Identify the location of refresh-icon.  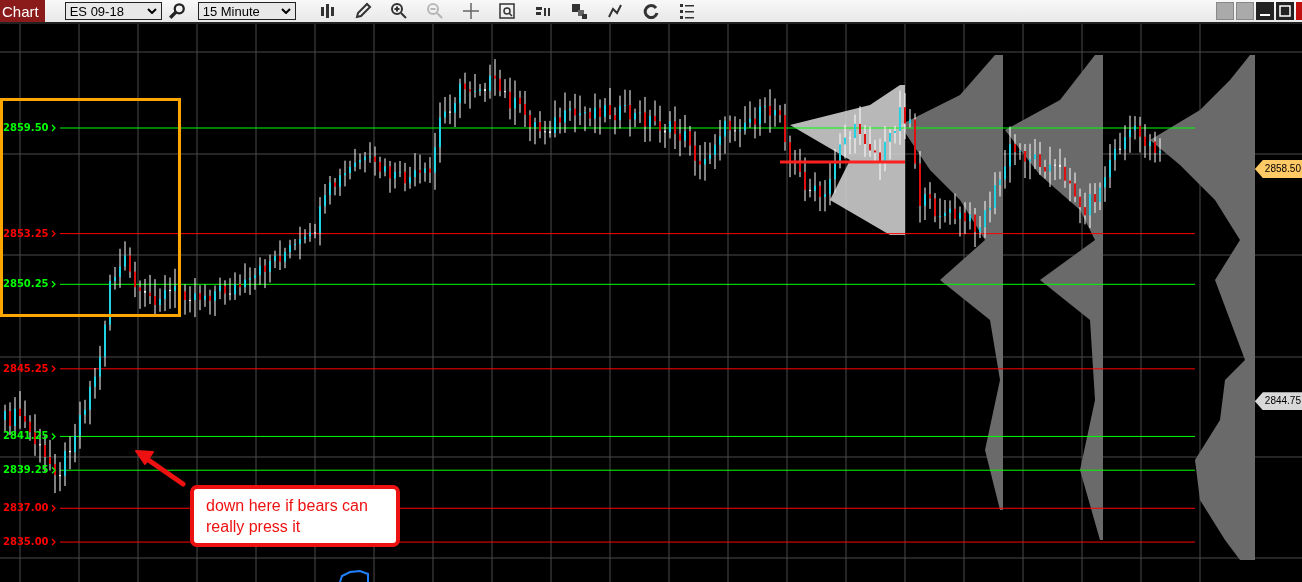
(650, 11).